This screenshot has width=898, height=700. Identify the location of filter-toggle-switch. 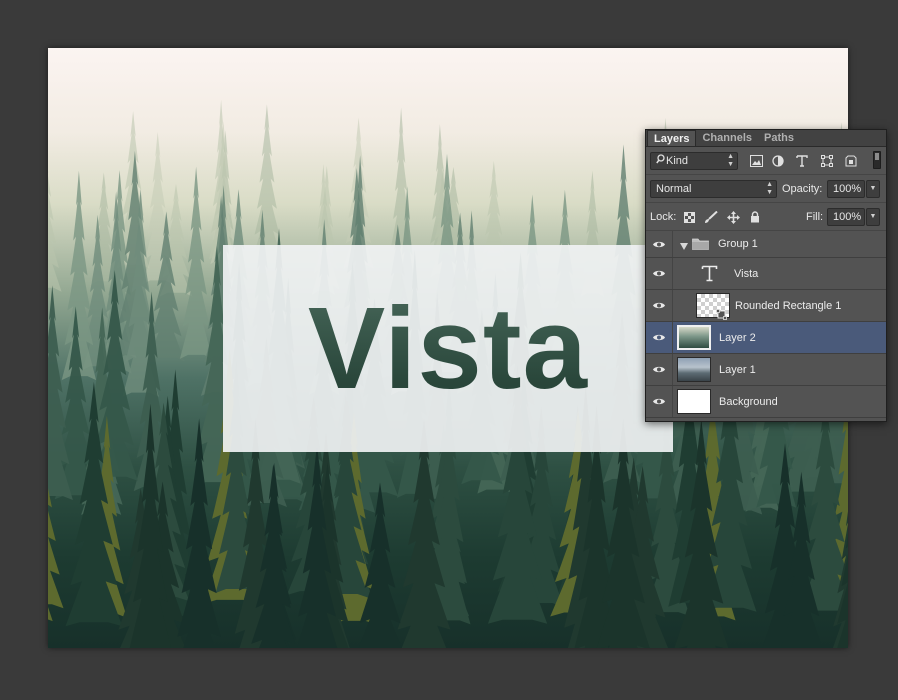
(877, 160).